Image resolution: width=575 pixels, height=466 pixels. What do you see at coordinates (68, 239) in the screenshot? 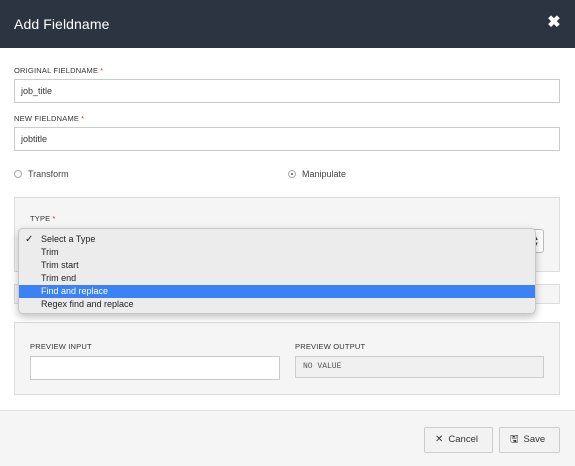
I see `type-option-label: Select a Type` at bounding box center [68, 239].